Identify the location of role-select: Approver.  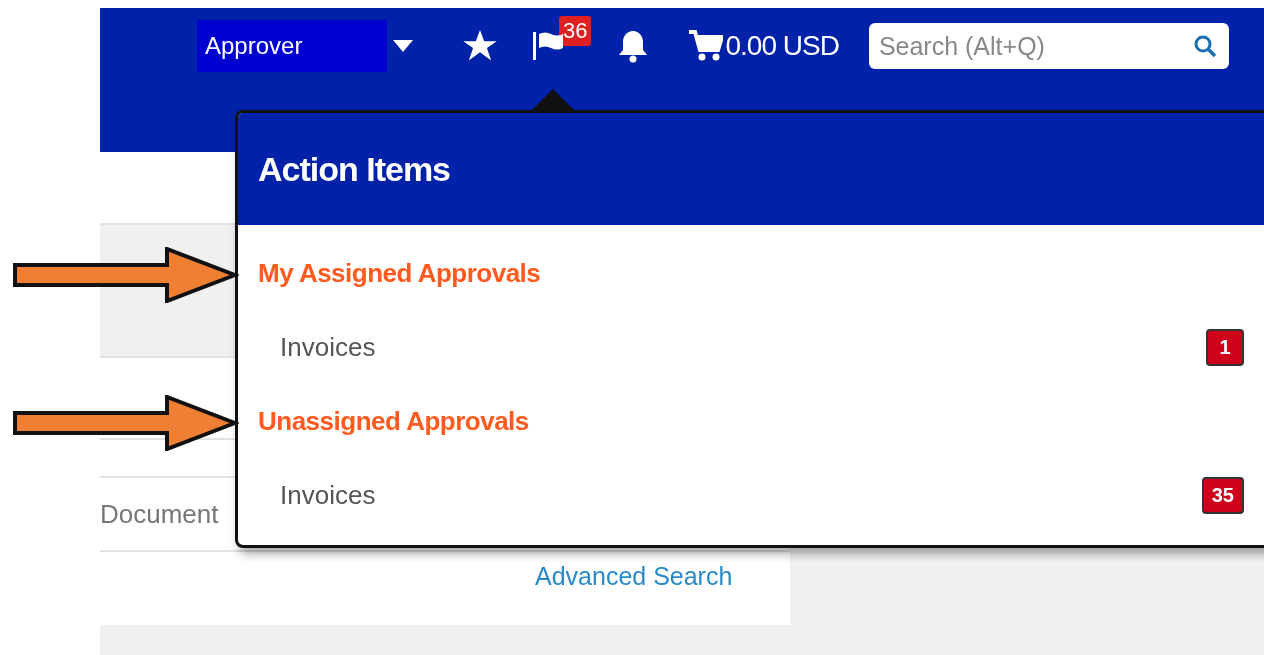
(292, 46).